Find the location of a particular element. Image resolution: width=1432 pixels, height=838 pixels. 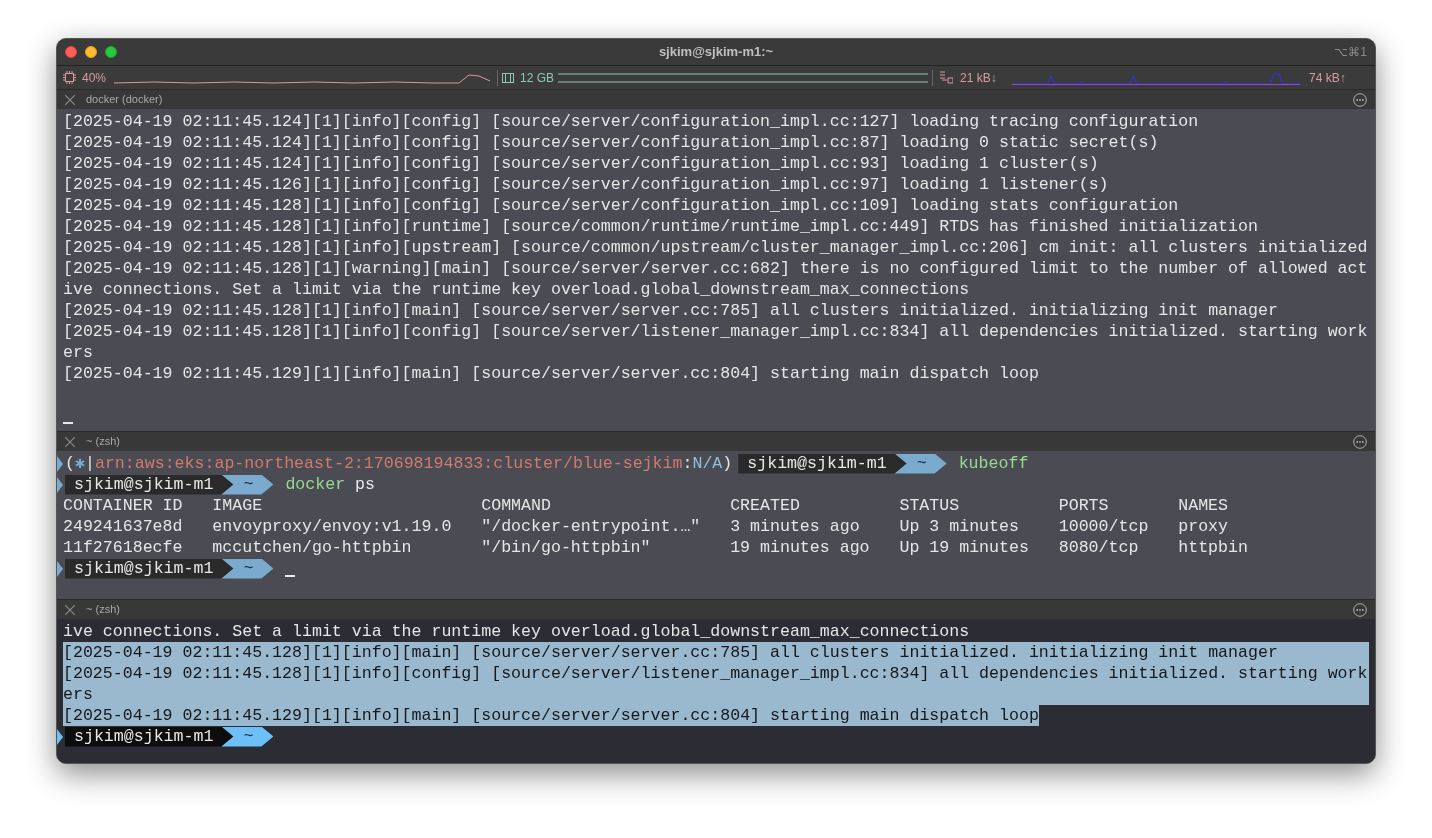

table-cell-text: 11f27618ecfe is located at coordinates (123, 547).